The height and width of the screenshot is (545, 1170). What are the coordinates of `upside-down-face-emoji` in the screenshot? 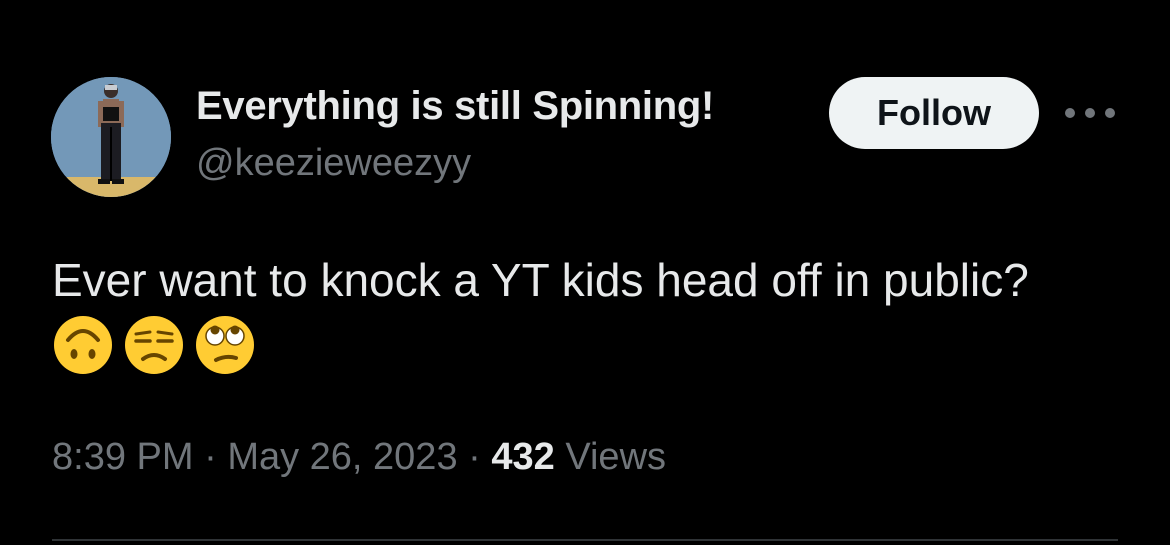 It's located at (83, 345).